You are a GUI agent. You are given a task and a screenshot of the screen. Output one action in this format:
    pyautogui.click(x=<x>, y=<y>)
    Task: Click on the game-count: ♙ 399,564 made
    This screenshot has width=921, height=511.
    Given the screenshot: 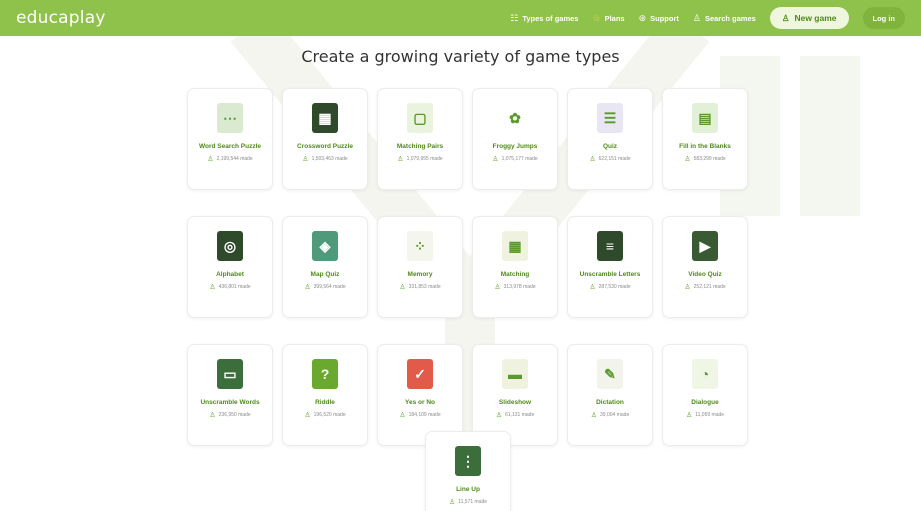 What is the action you would take?
    pyautogui.click(x=324, y=287)
    